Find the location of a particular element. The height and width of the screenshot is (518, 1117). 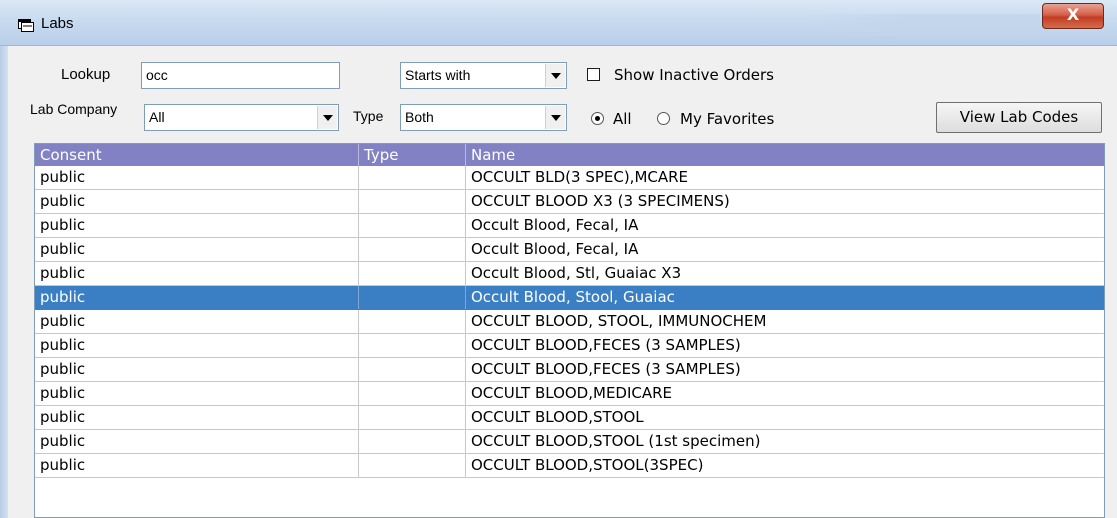

scope-favorites-radio is located at coordinates (663, 118).